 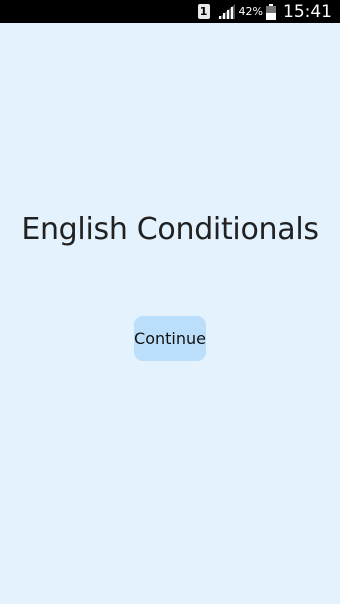 I want to click on app-title: English Conditionals, so click(x=170, y=229).